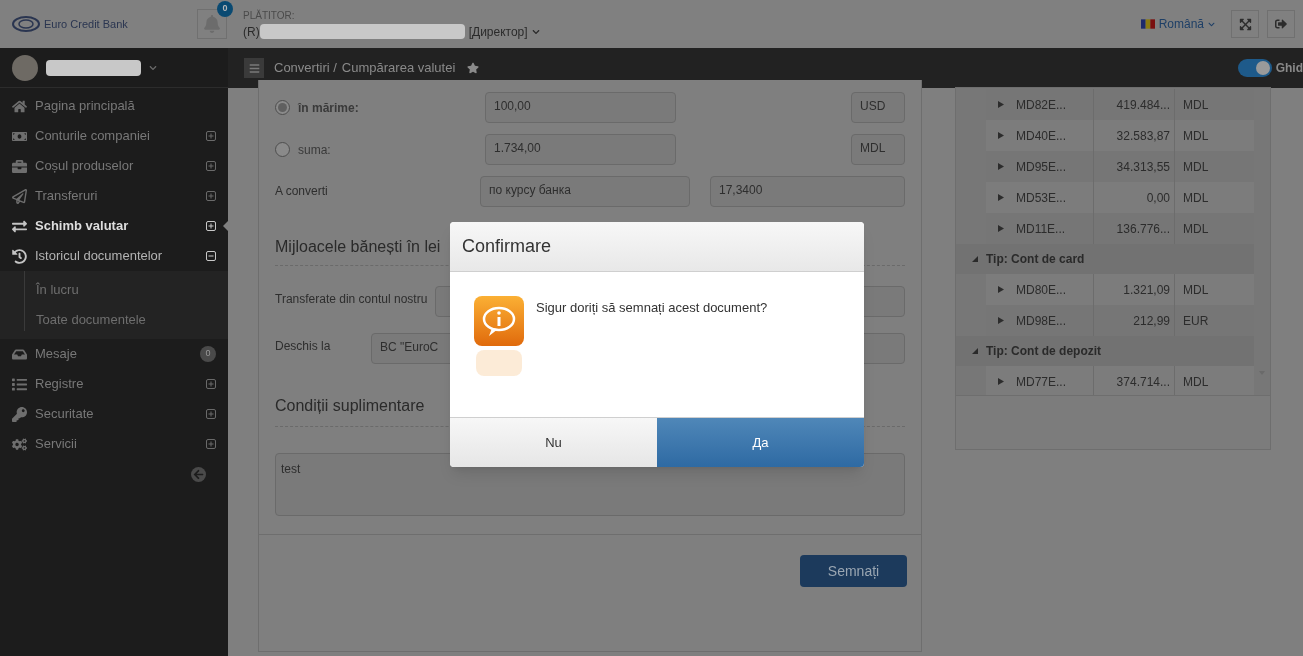  I want to click on collapse-sidebar-icon, so click(198, 474).